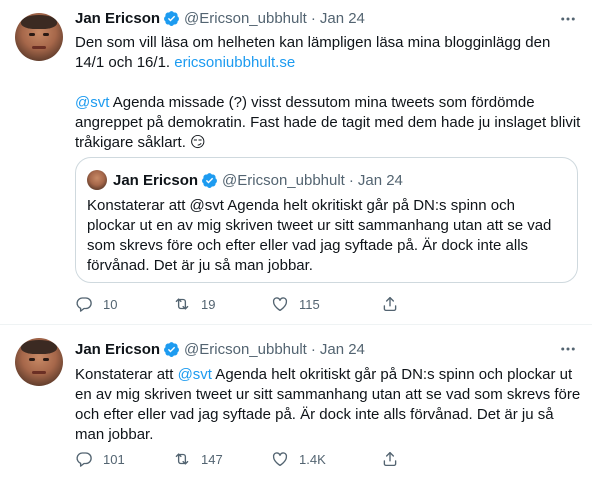 The image size is (592, 480). I want to click on smirk-emoji: 😏, so click(198, 142).